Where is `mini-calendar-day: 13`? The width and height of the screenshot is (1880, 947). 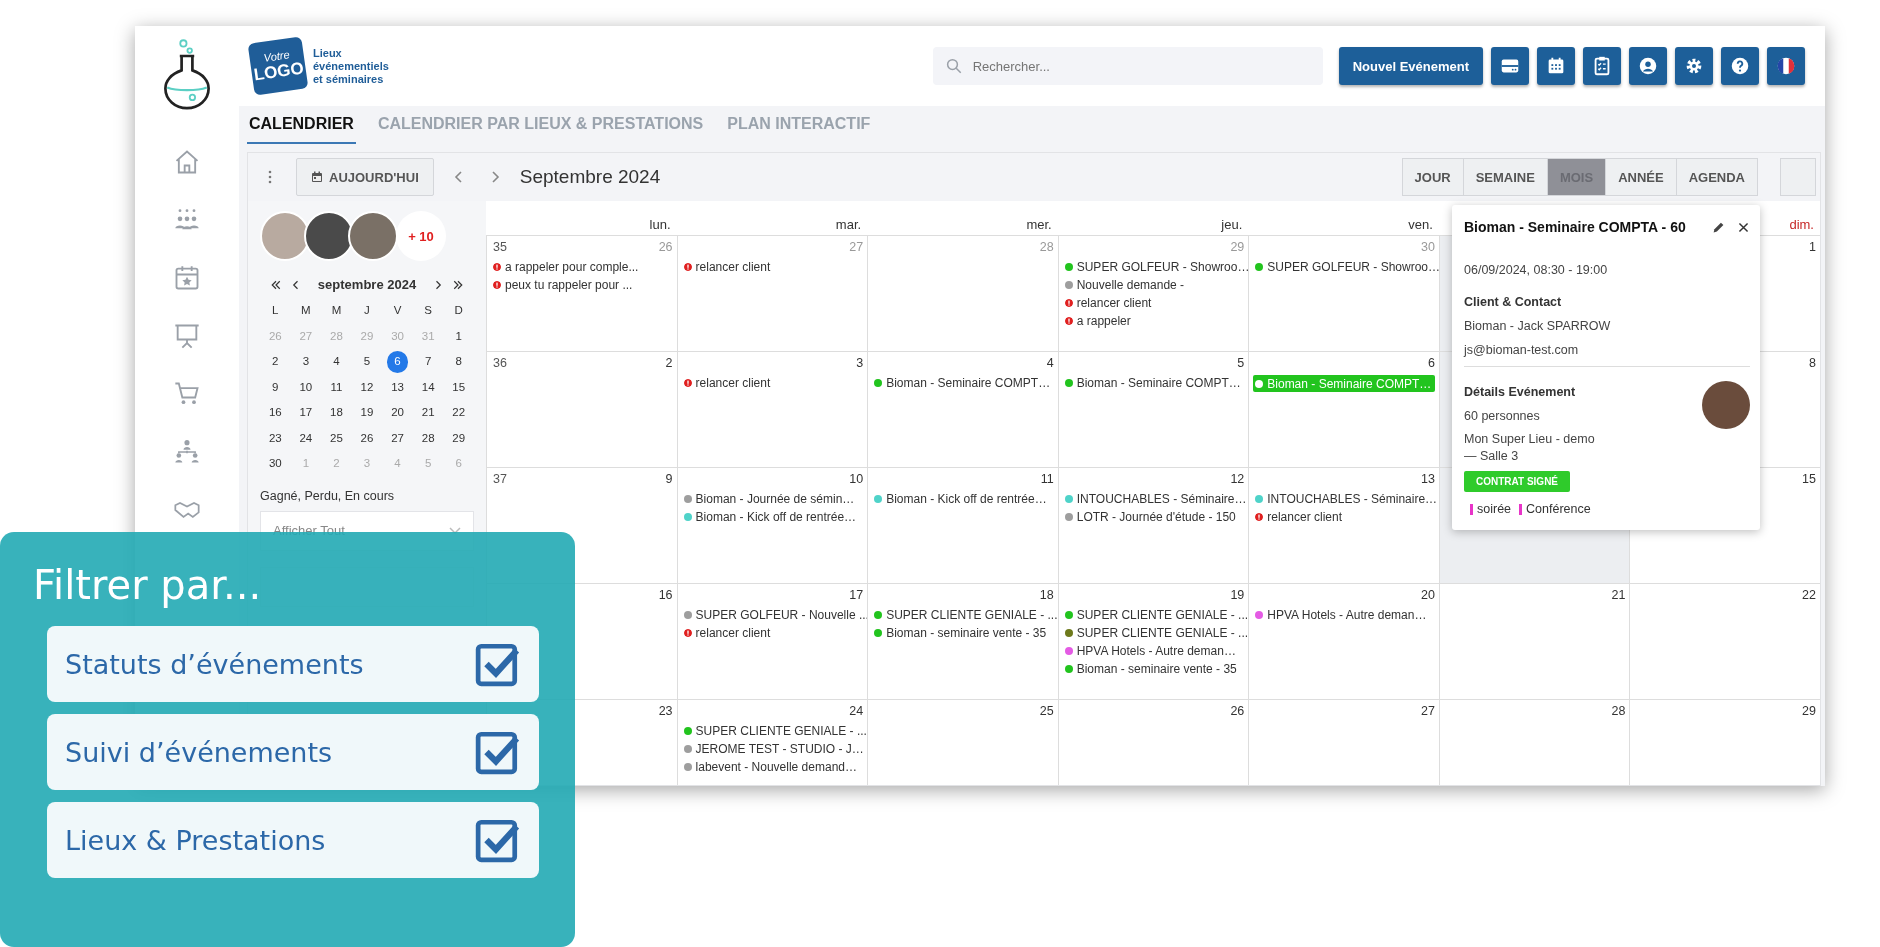
mini-calendar-day: 13 is located at coordinates (397, 387).